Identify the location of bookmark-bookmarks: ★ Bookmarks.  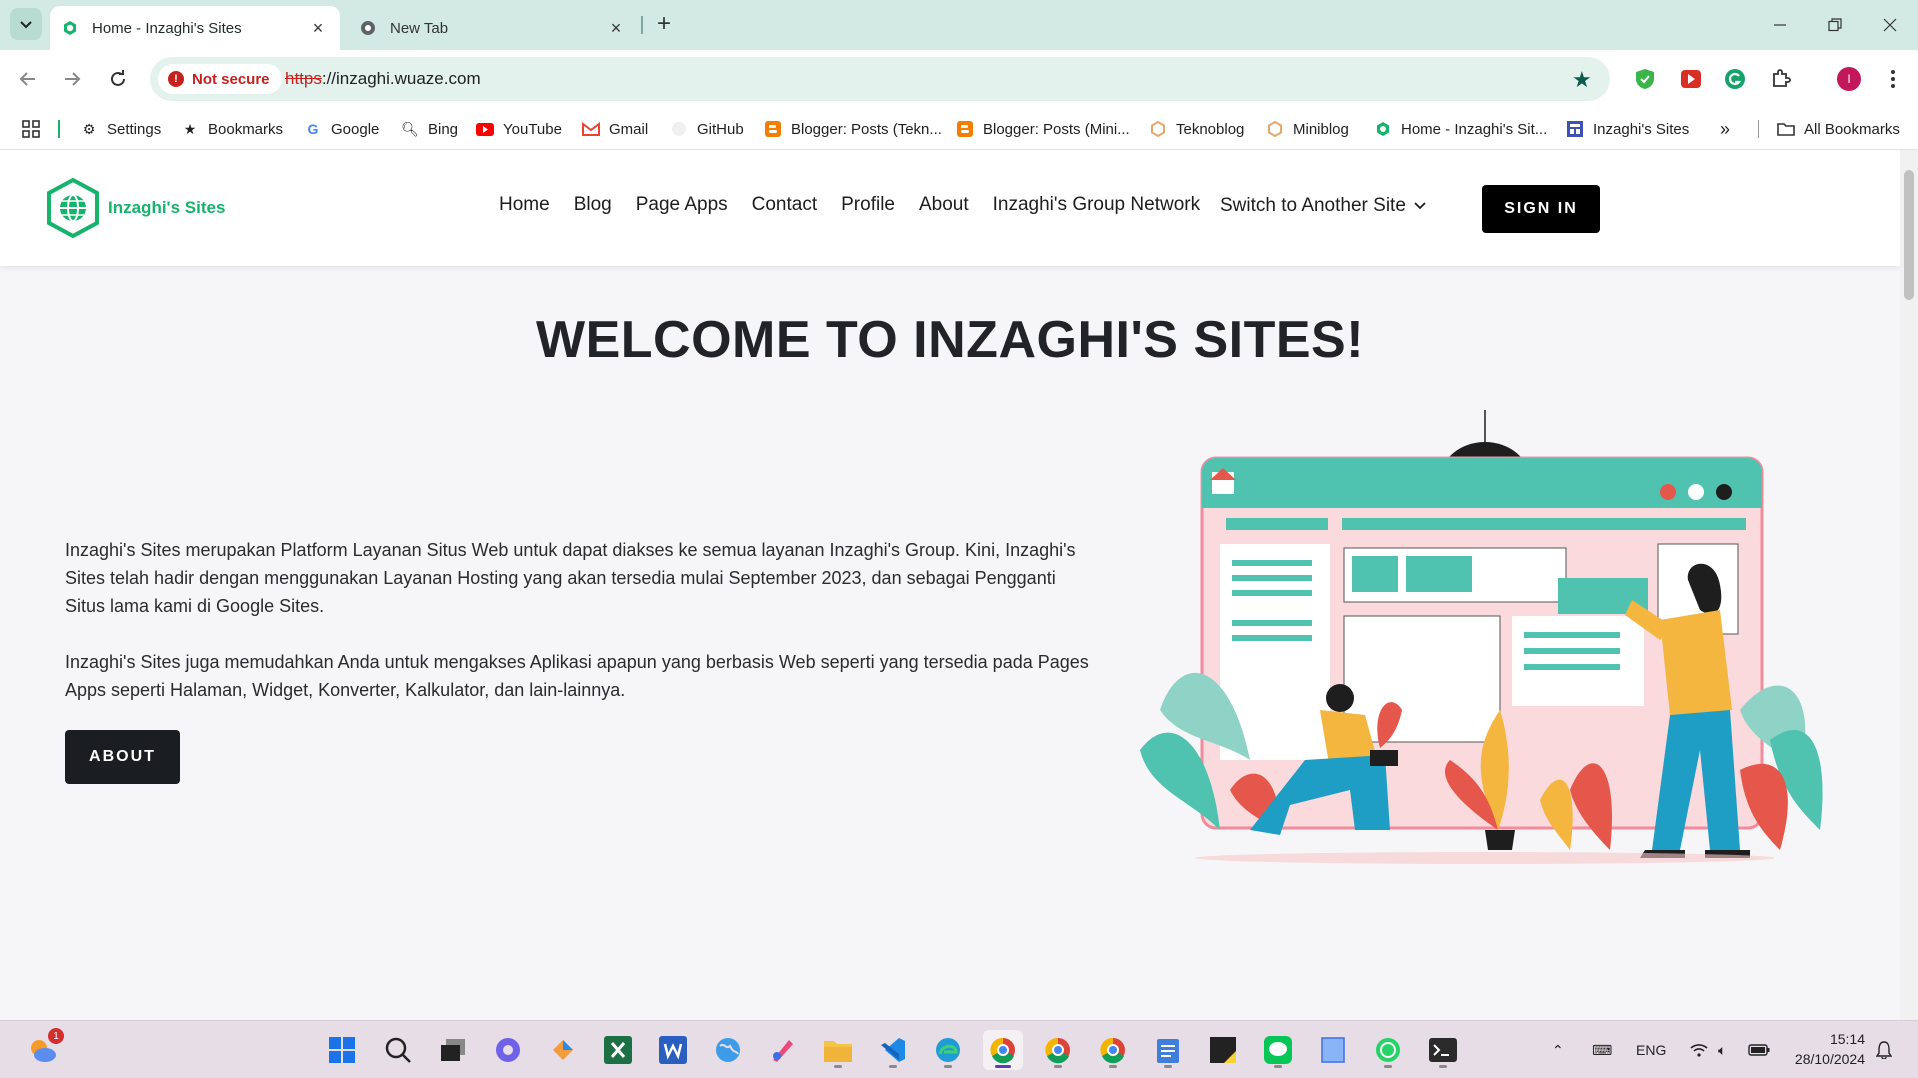
(232, 129).